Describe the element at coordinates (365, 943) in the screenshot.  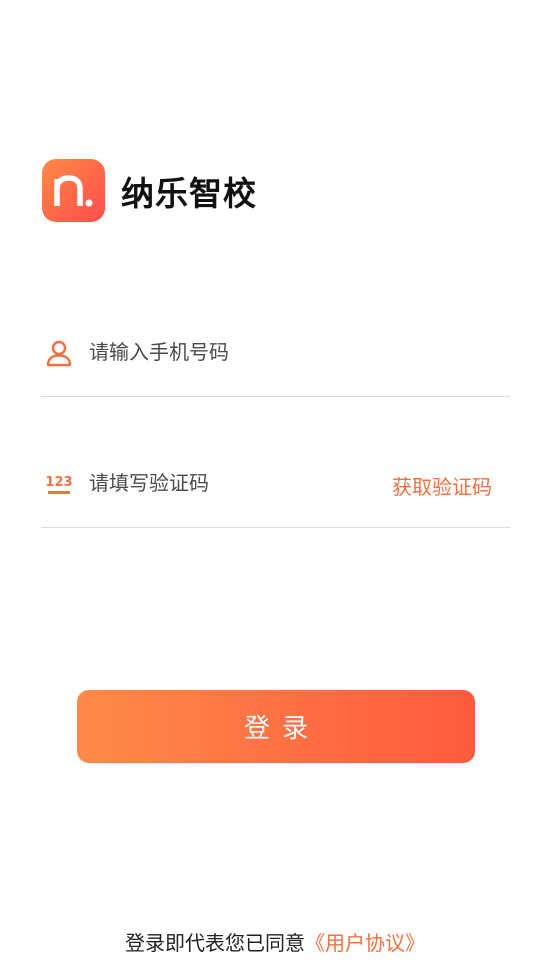
I see `user-agreement-link: 《用户协议》` at that location.